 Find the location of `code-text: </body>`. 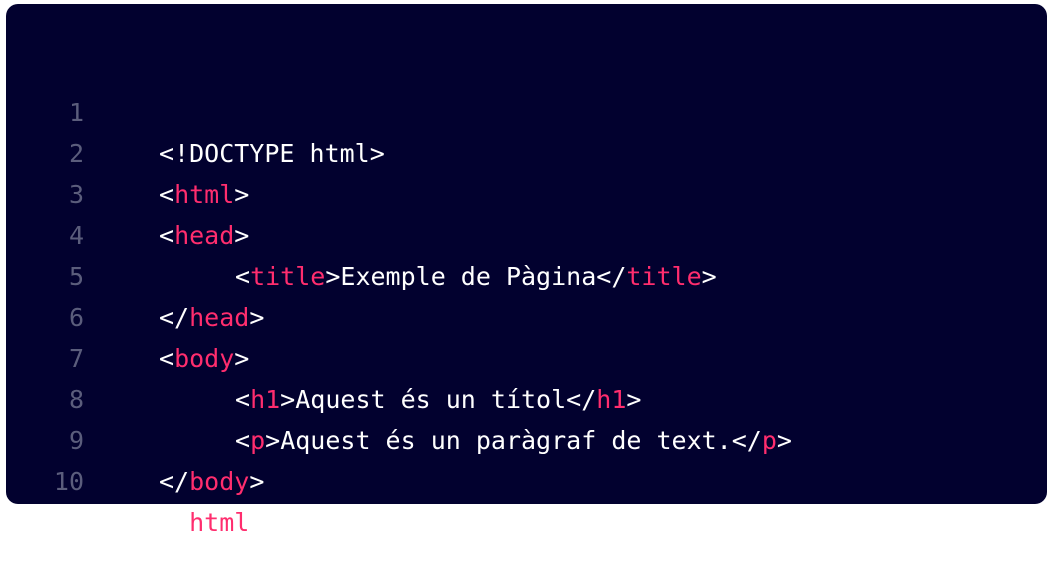

code-text: </body> is located at coordinates (212, 481).